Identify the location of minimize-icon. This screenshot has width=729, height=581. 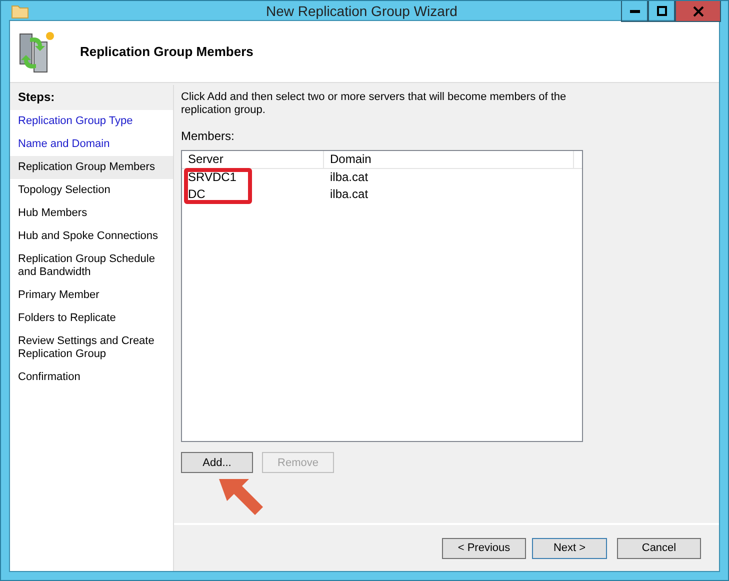
(635, 11).